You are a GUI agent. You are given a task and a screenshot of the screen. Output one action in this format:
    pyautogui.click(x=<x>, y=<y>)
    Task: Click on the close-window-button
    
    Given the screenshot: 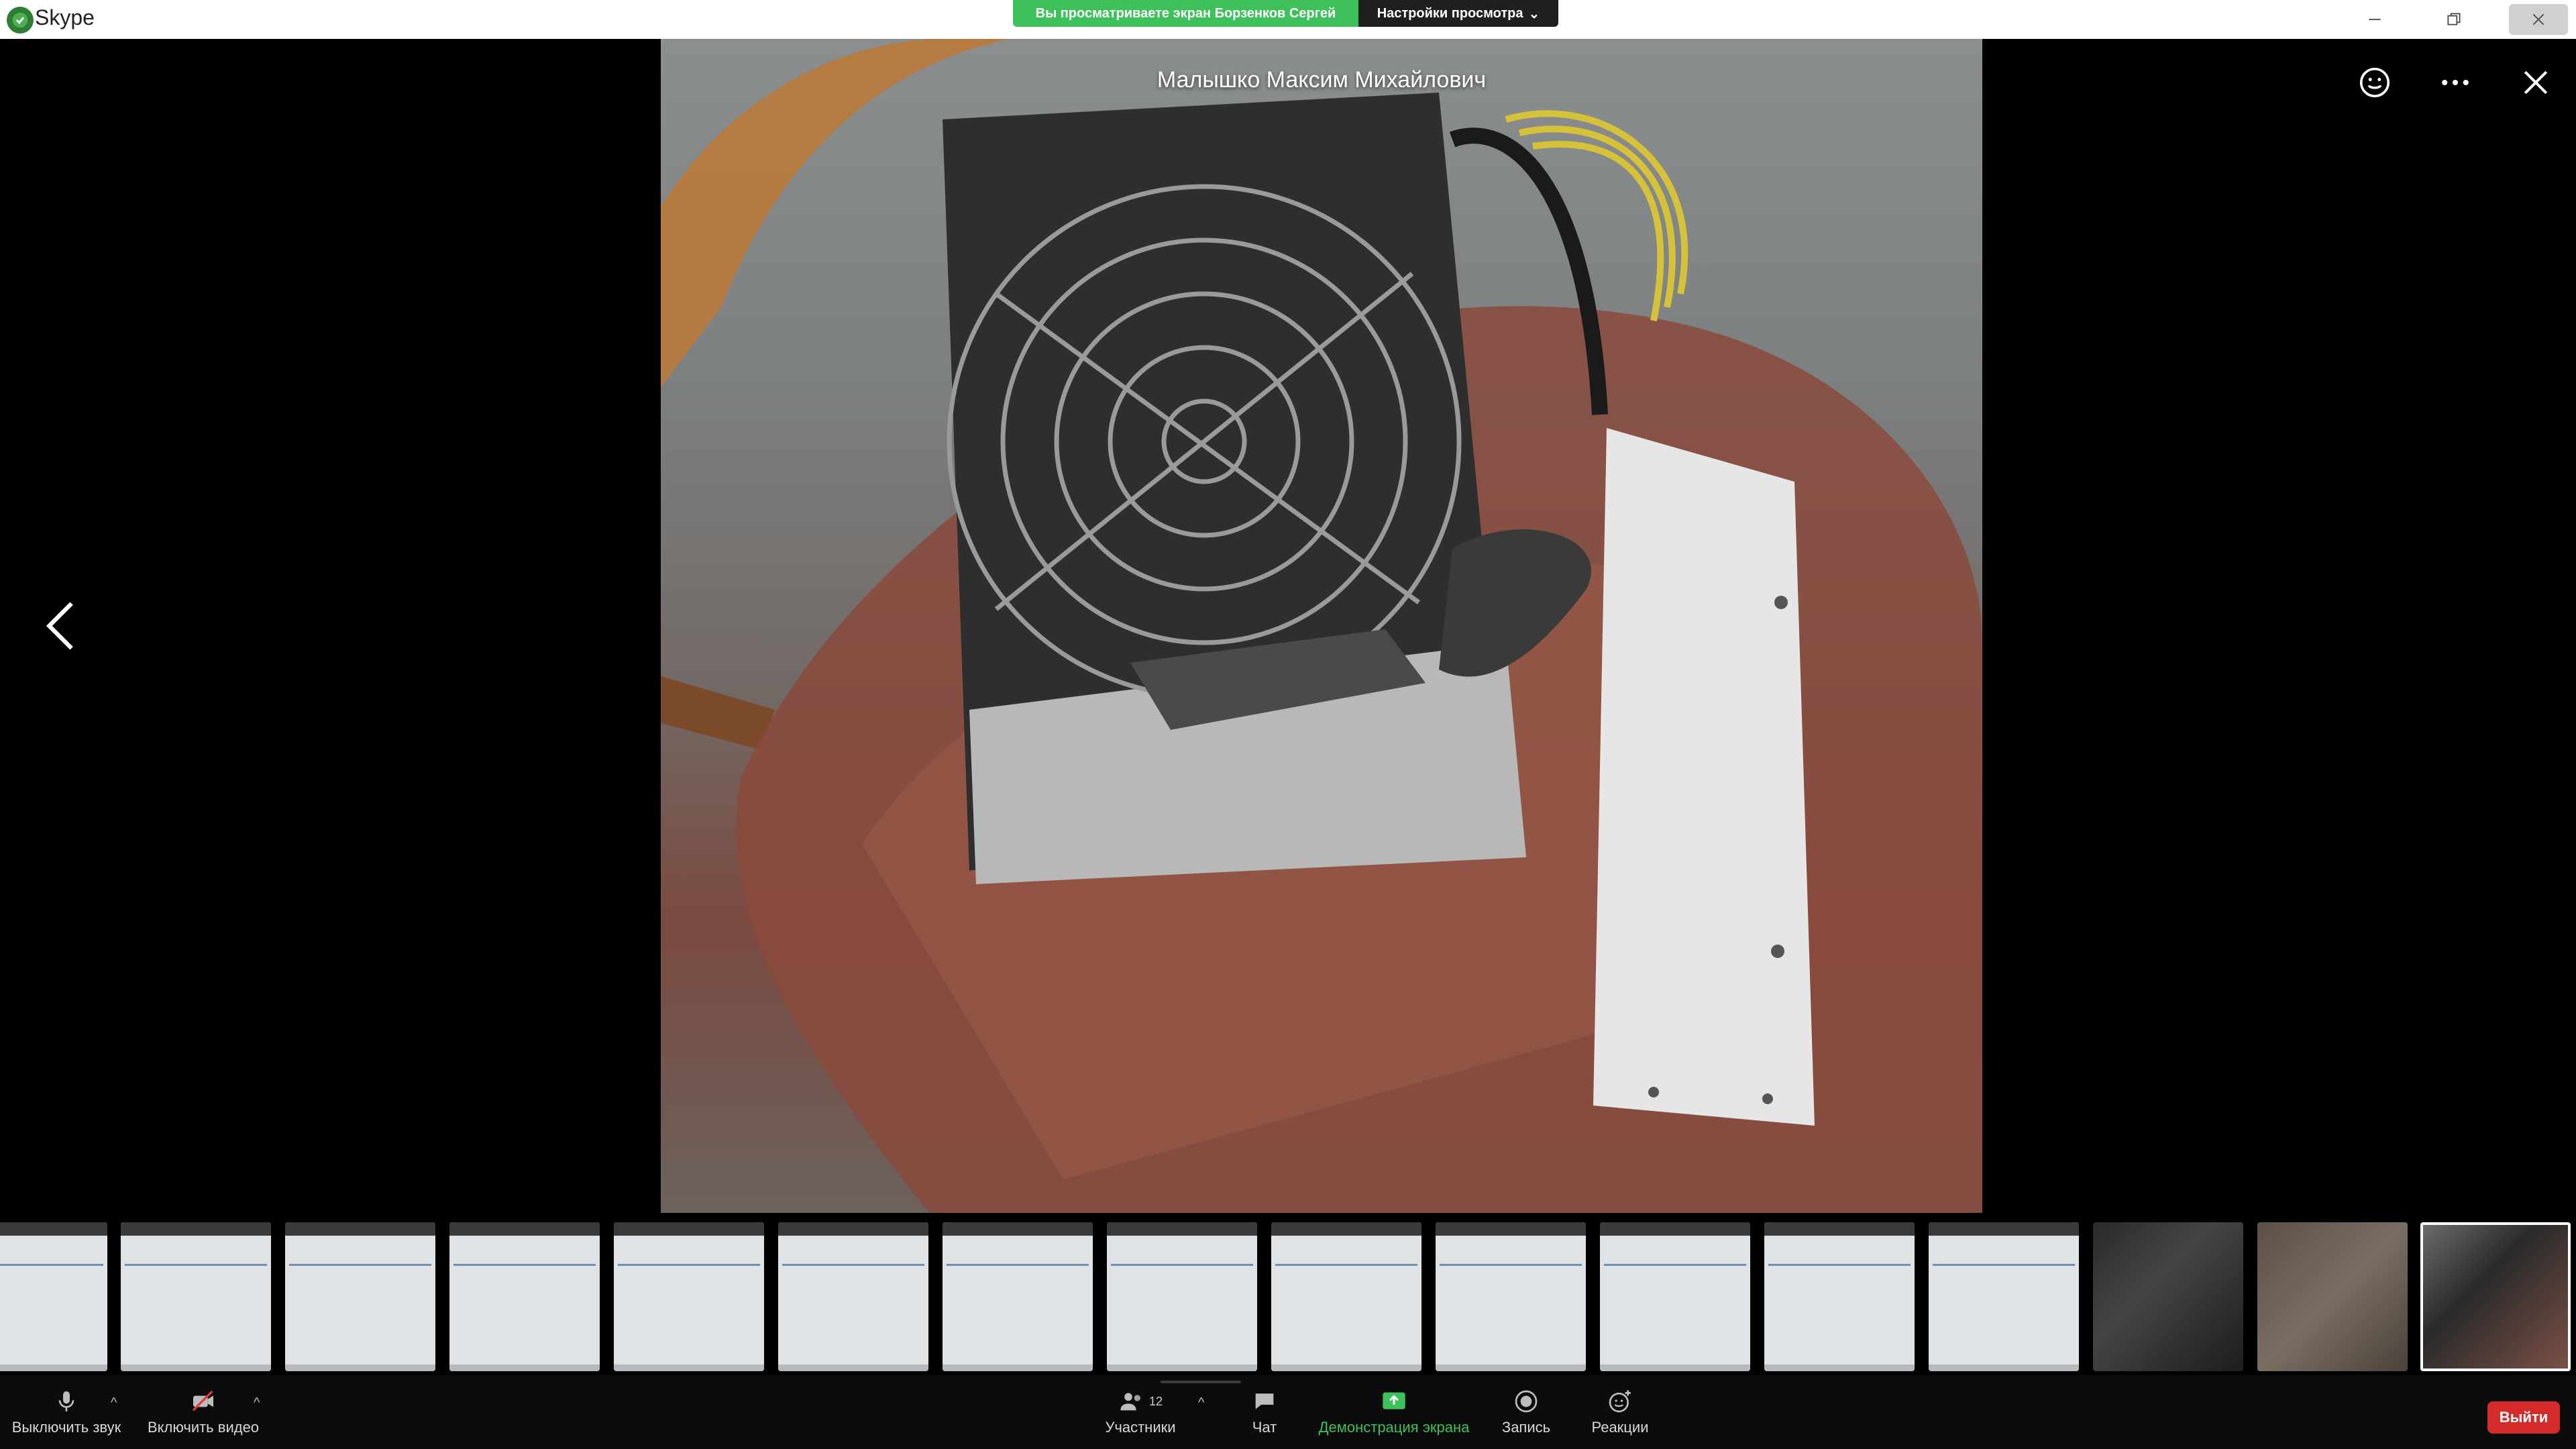 What is the action you would take?
    pyautogui.click(x=2538, y=19)
    